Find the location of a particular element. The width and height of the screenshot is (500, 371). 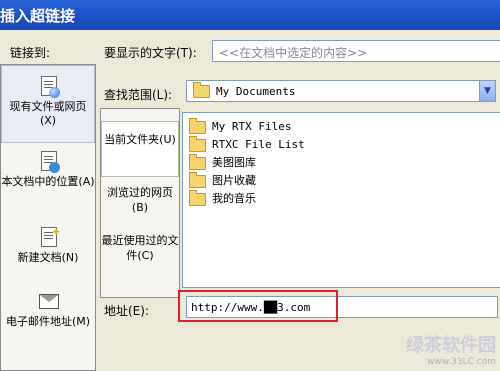

new-doc-icon: ✦ is located at coordinates (49, 237).